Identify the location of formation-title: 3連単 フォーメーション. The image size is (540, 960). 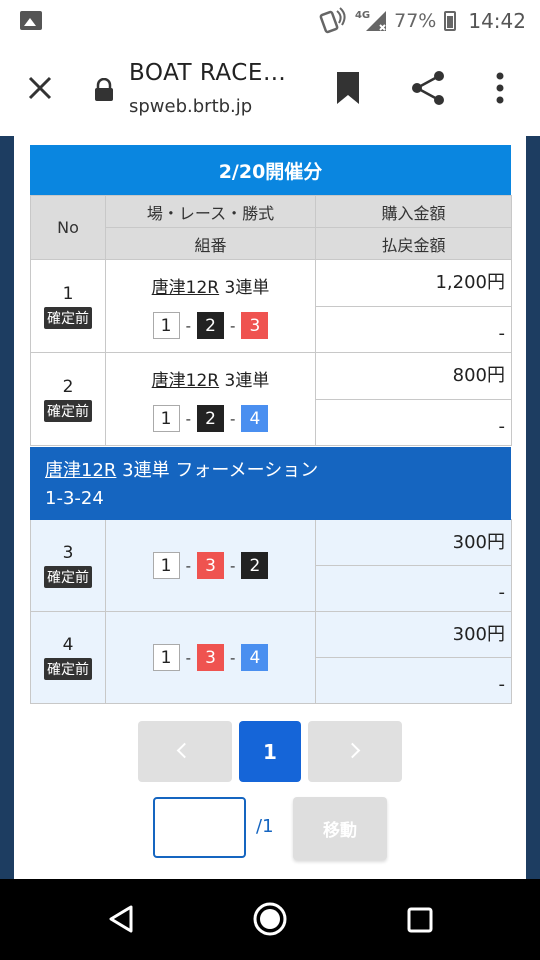
(217, 470).